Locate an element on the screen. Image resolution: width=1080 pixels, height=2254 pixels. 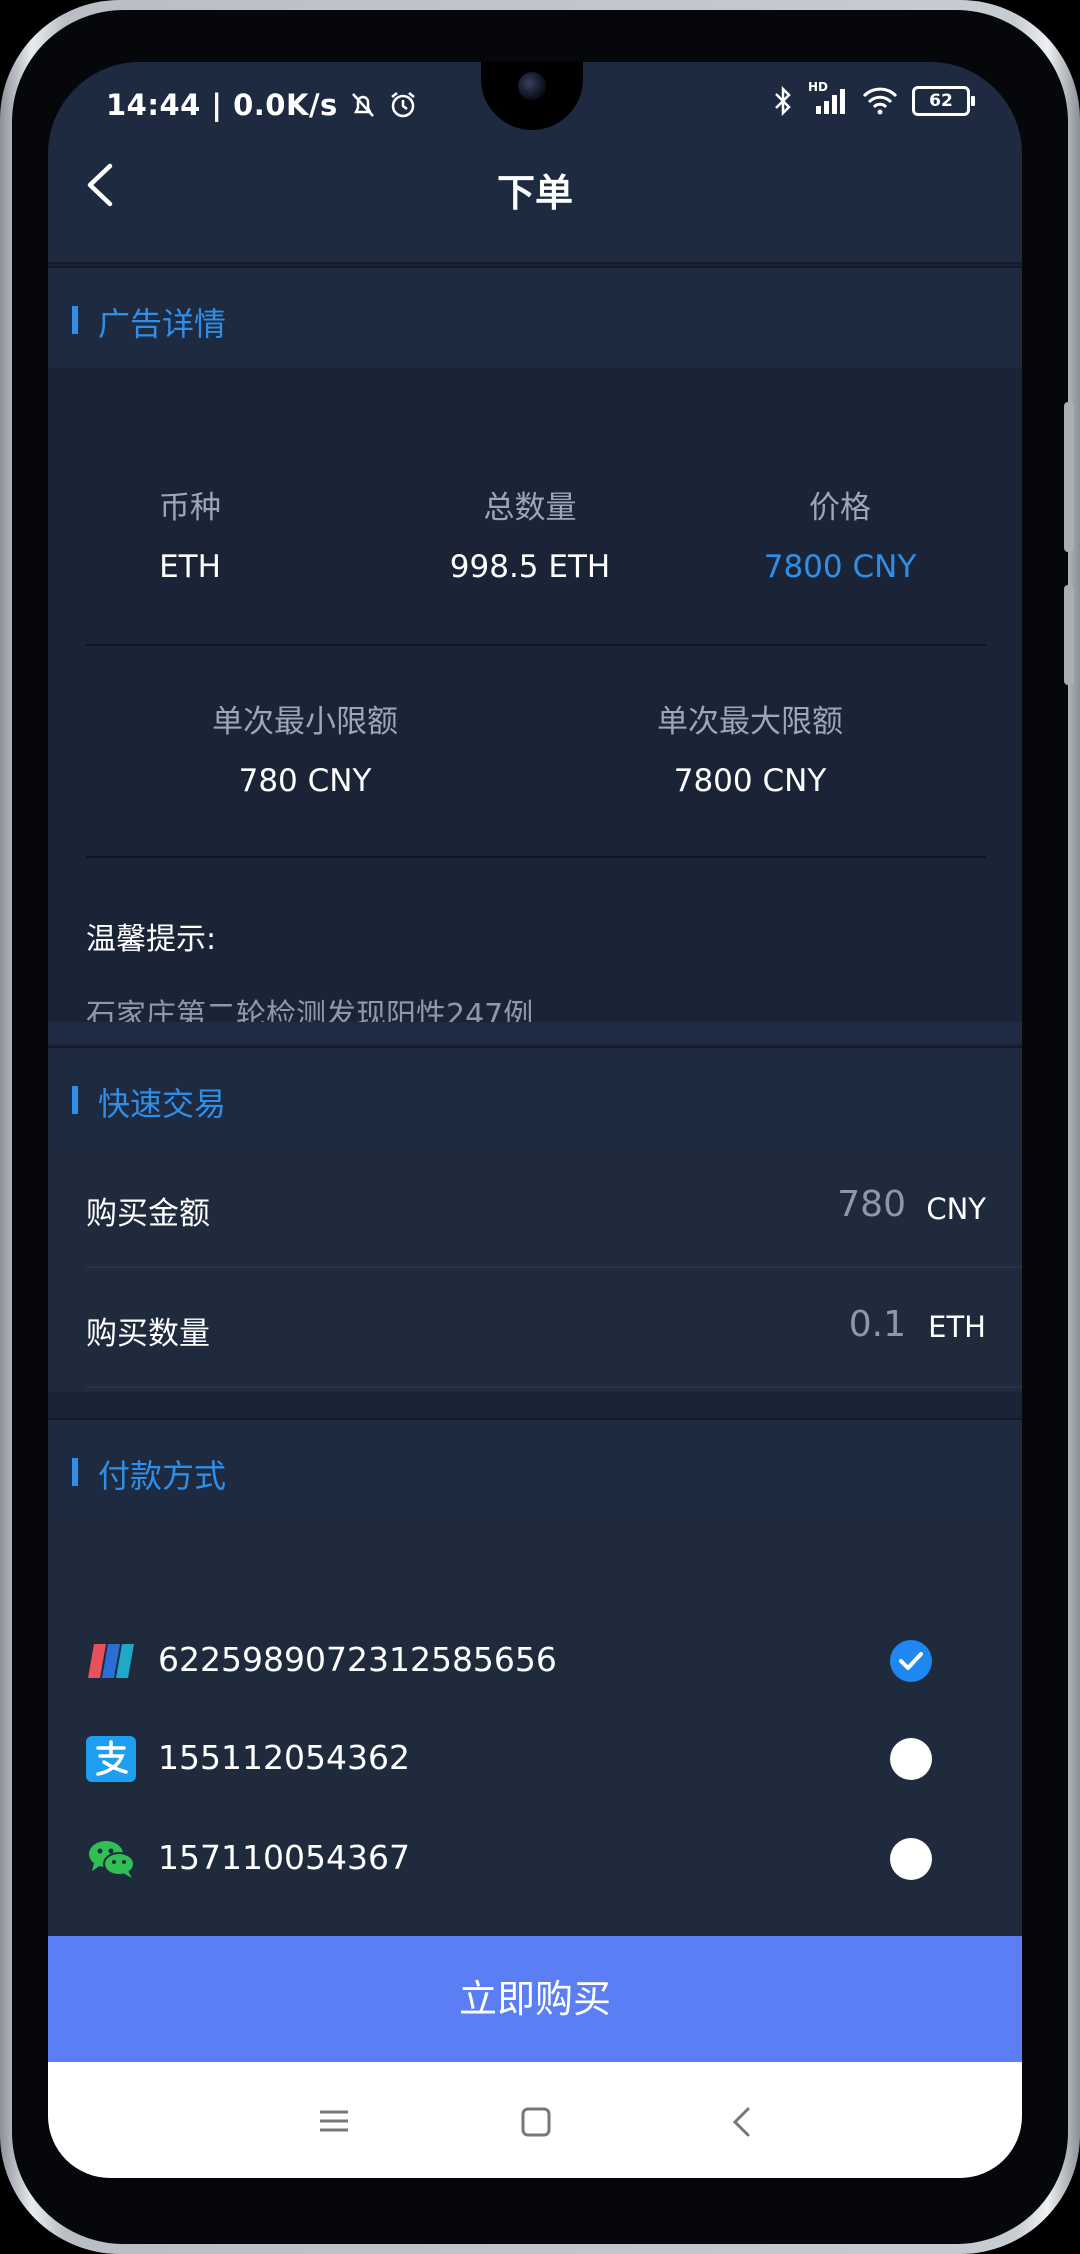
wechat-icon is located at coordinates (112, 1859).